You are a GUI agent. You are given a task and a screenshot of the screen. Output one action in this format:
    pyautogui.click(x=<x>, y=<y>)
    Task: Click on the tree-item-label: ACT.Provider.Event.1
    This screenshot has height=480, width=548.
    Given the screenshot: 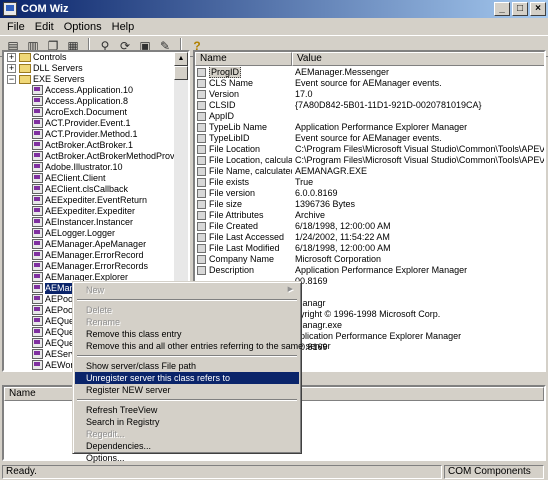 What is the action you would take?
    pyautogui.click(x=88, y=123)
    